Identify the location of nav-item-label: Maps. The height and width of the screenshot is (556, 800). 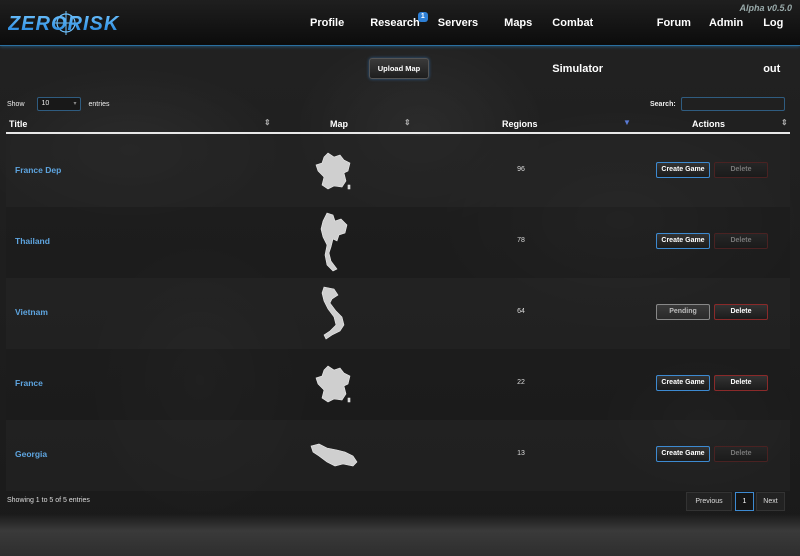
(518, 23).